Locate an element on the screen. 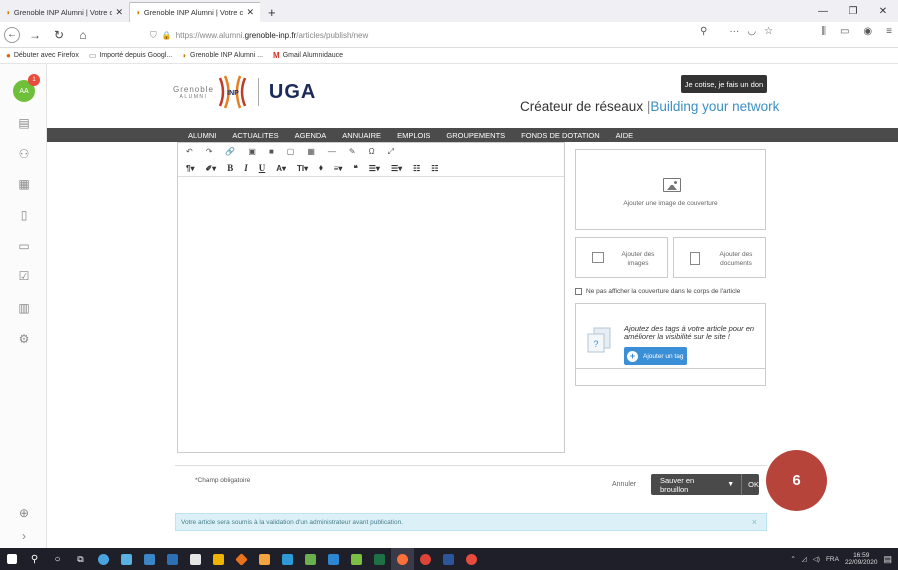 This screenshot has width=898, height=570. cortana-icon: ○ is located at coordinates (57, 559).